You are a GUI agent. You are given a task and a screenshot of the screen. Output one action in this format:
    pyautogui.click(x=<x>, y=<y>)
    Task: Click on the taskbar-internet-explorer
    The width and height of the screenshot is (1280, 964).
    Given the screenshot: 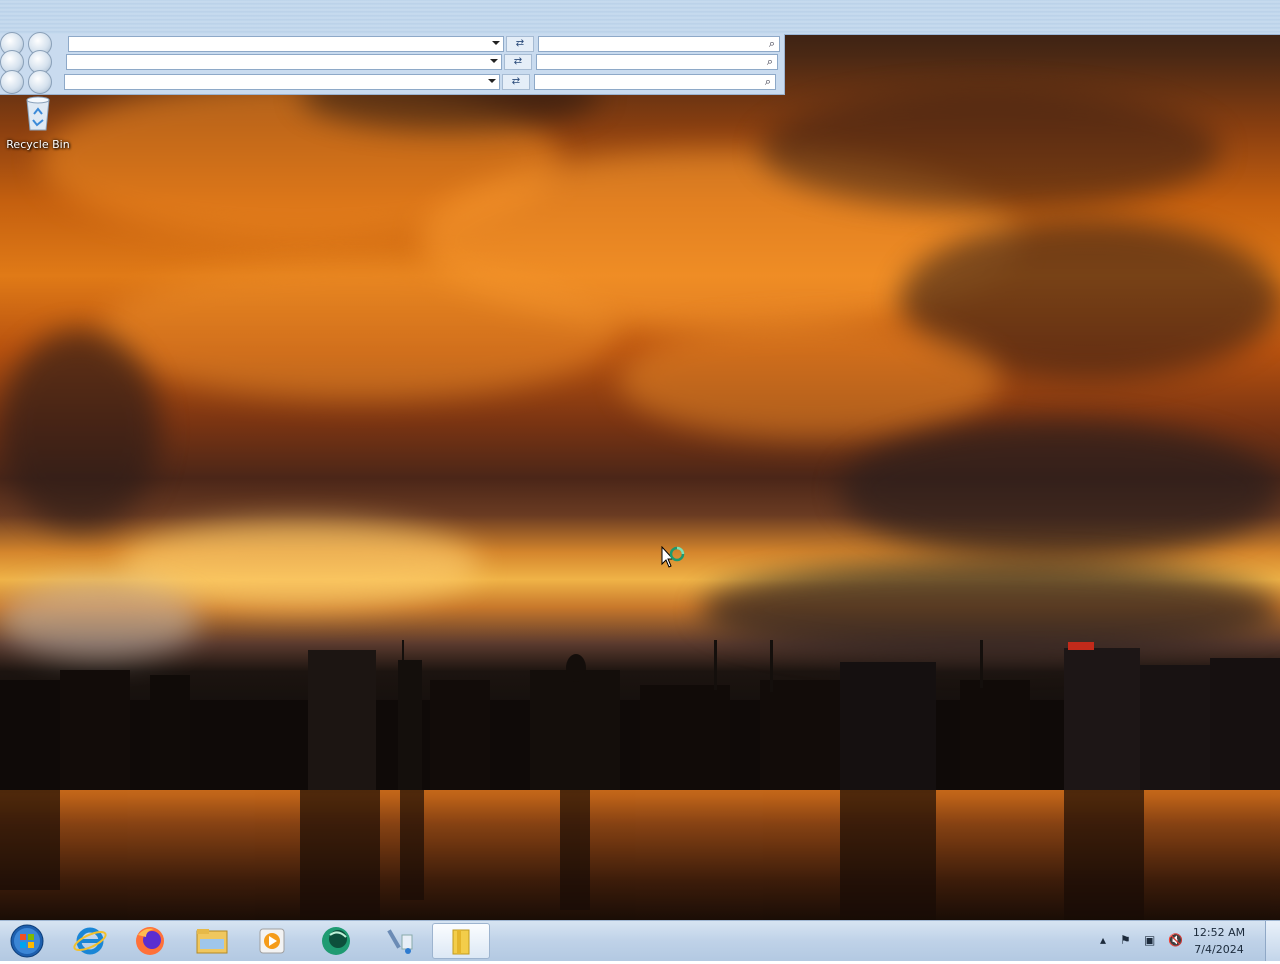 What is the action you would take?
    pyautogui.click(x=90, y=941)
    